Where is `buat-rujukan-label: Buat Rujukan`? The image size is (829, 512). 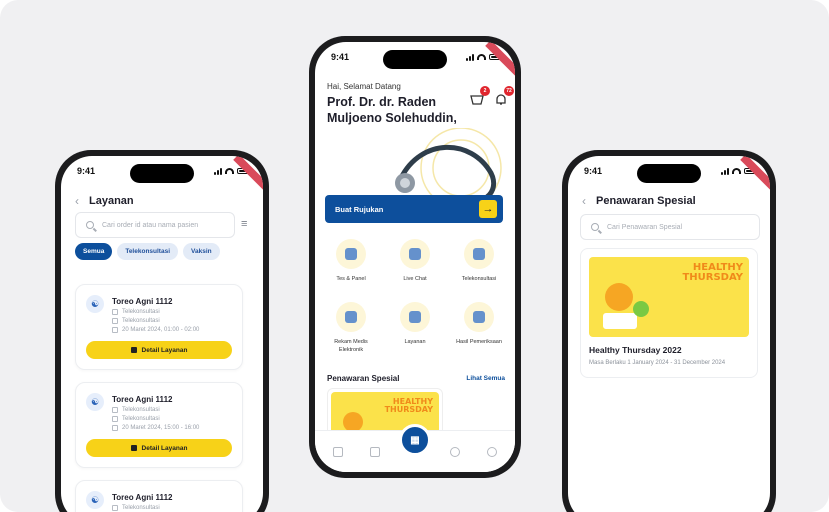
buat-rujukan-label: Buat Rujukan is located at coordinates (359, 209).